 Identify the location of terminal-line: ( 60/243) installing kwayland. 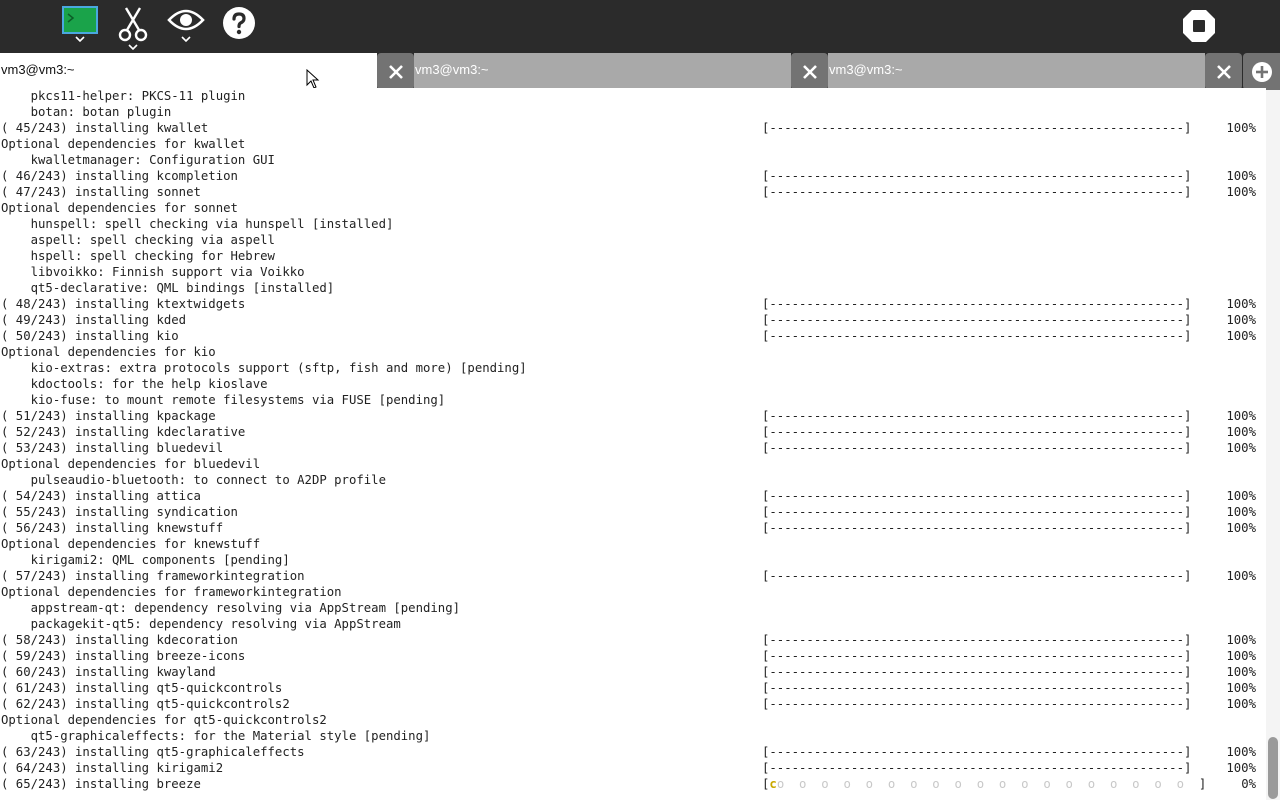
(108, 672).